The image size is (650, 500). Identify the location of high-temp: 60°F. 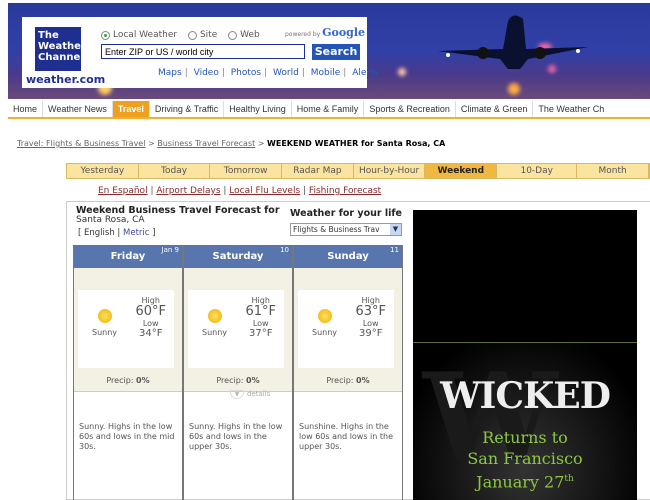
(150, 311).